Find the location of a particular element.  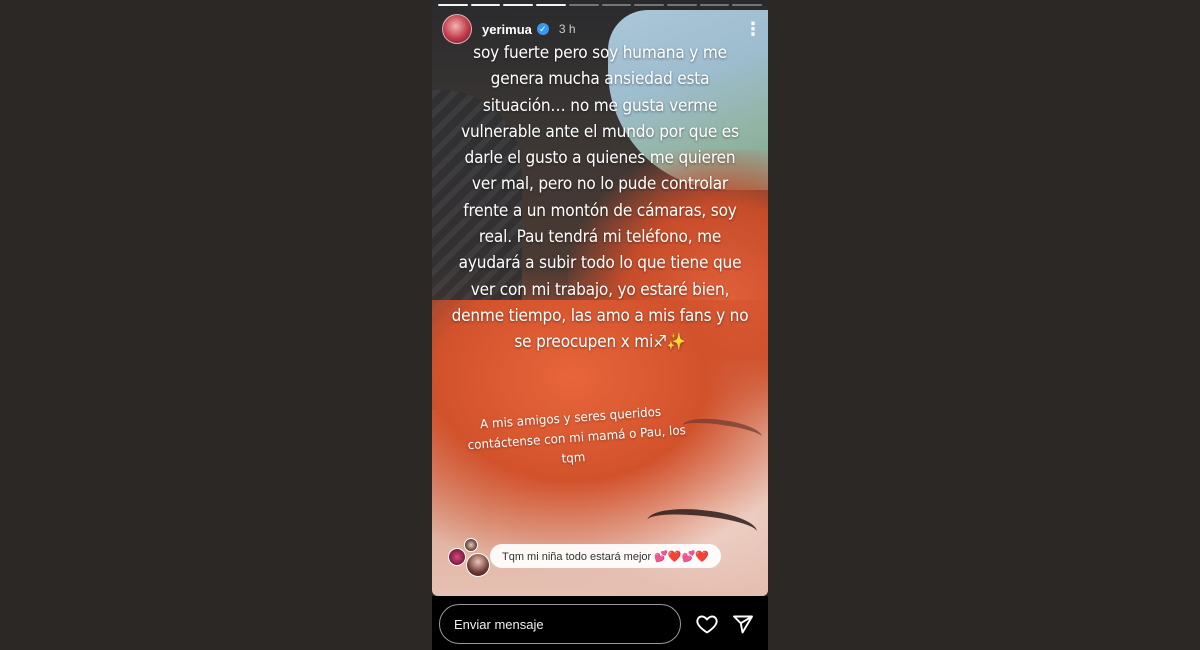

reply-preview: Tqm mi niña todo estará mejor 💕❤️💕❤️ is located at coordinates (598, 558).